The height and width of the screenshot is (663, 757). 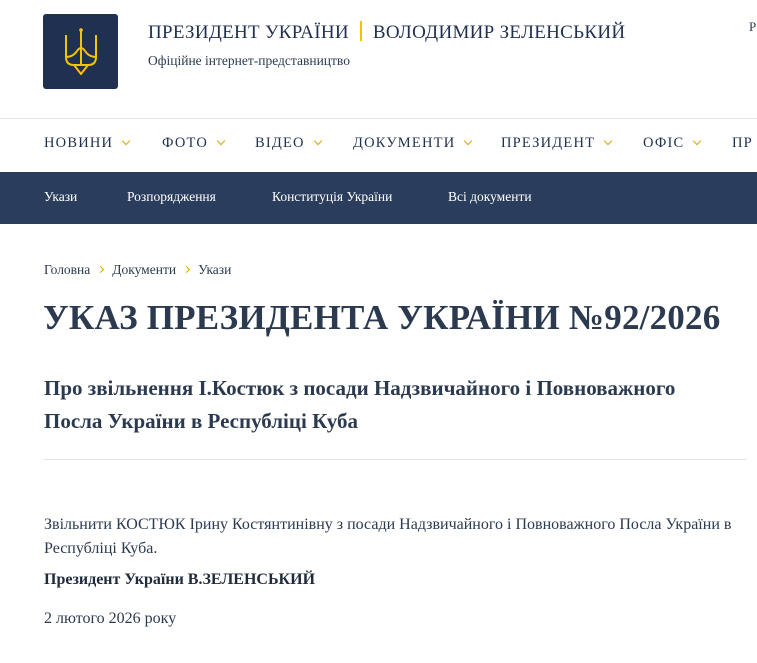 What do you see at coordinates (752, 27) in the screenshot?
I see `language-switch: Р` at bounding box center [752, 27].